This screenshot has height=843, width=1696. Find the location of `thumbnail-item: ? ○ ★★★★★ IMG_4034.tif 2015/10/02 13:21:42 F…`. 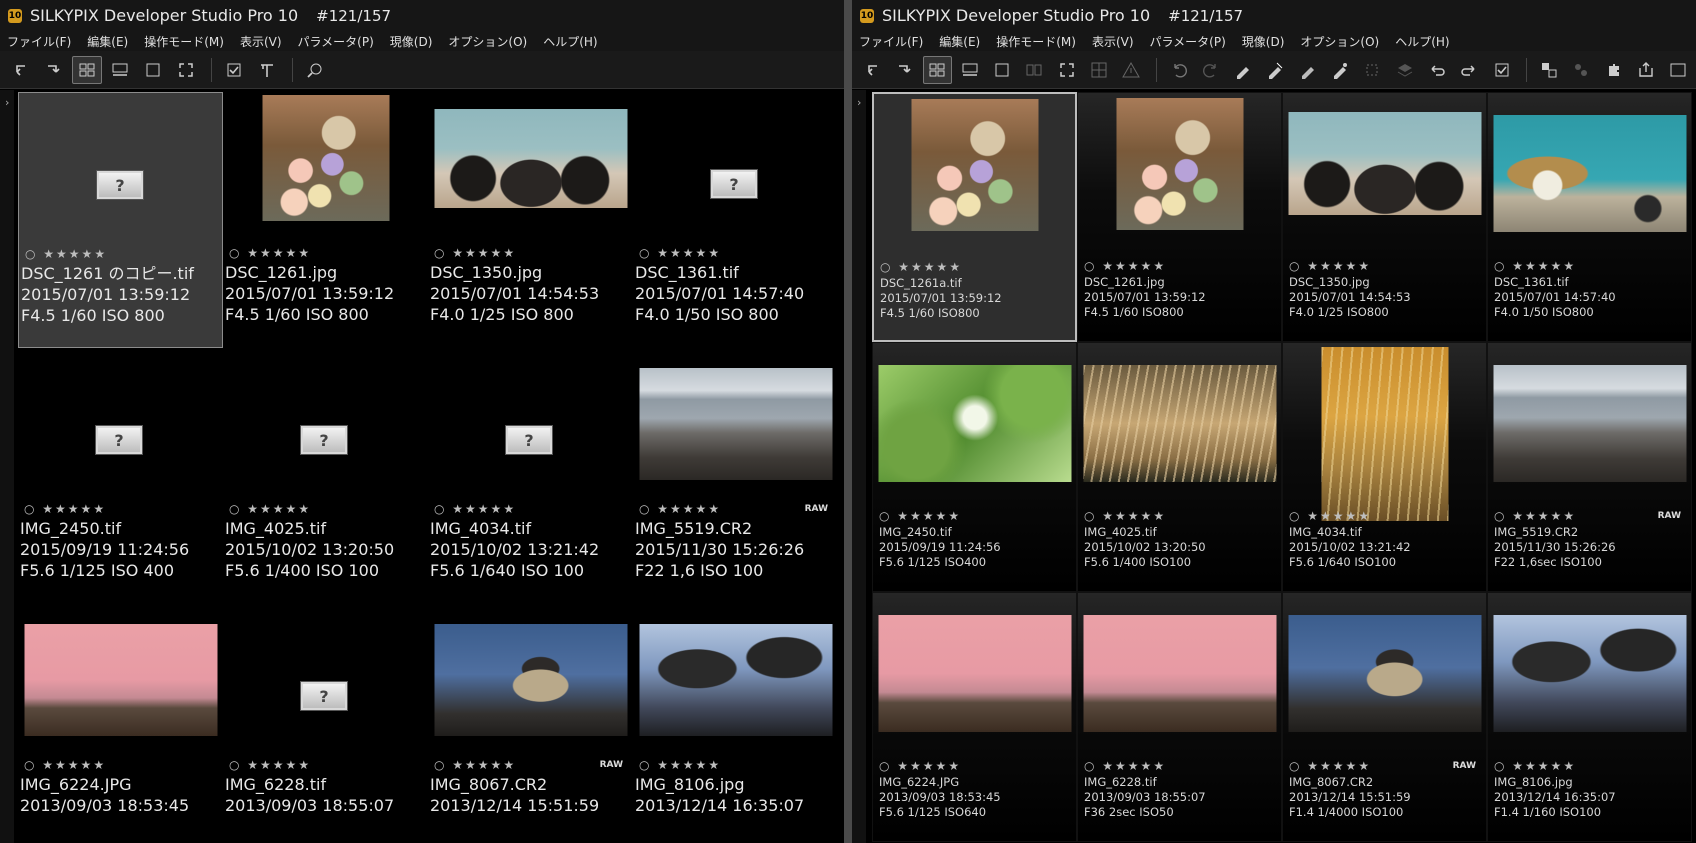

thumbnail-item: ? ○ ★★★★★ IMG_4034.tif 2015/10/02 13:21:42 F… is located at coordinates (530, 476).